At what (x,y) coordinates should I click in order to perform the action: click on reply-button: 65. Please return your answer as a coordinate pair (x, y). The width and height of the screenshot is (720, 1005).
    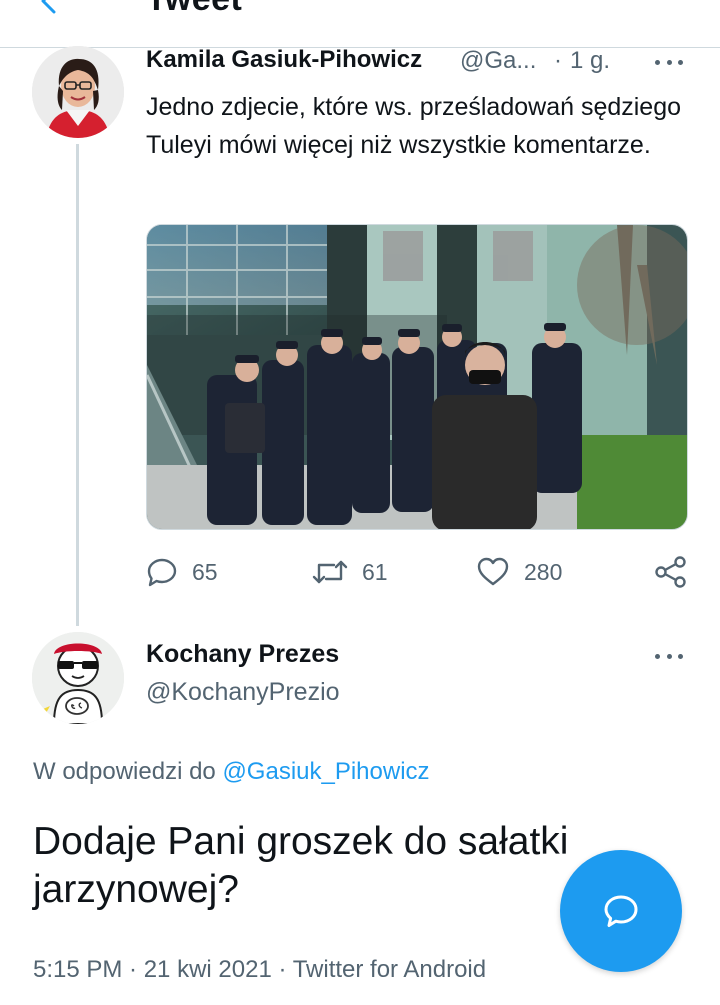
    Looking at the image, I should click on (182, 572).